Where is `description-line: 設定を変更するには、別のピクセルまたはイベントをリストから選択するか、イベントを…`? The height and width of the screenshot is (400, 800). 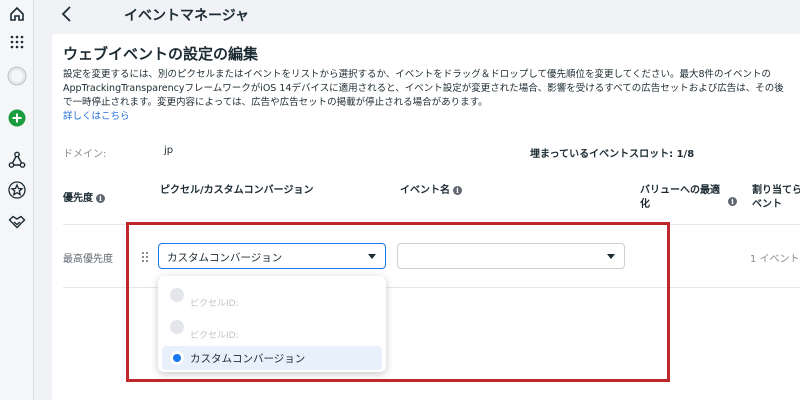
description-line: 設定を変更するには、別のピクセルまたはイベントをリストから選択するか、イベントを… is located at coordinates (417, 74).